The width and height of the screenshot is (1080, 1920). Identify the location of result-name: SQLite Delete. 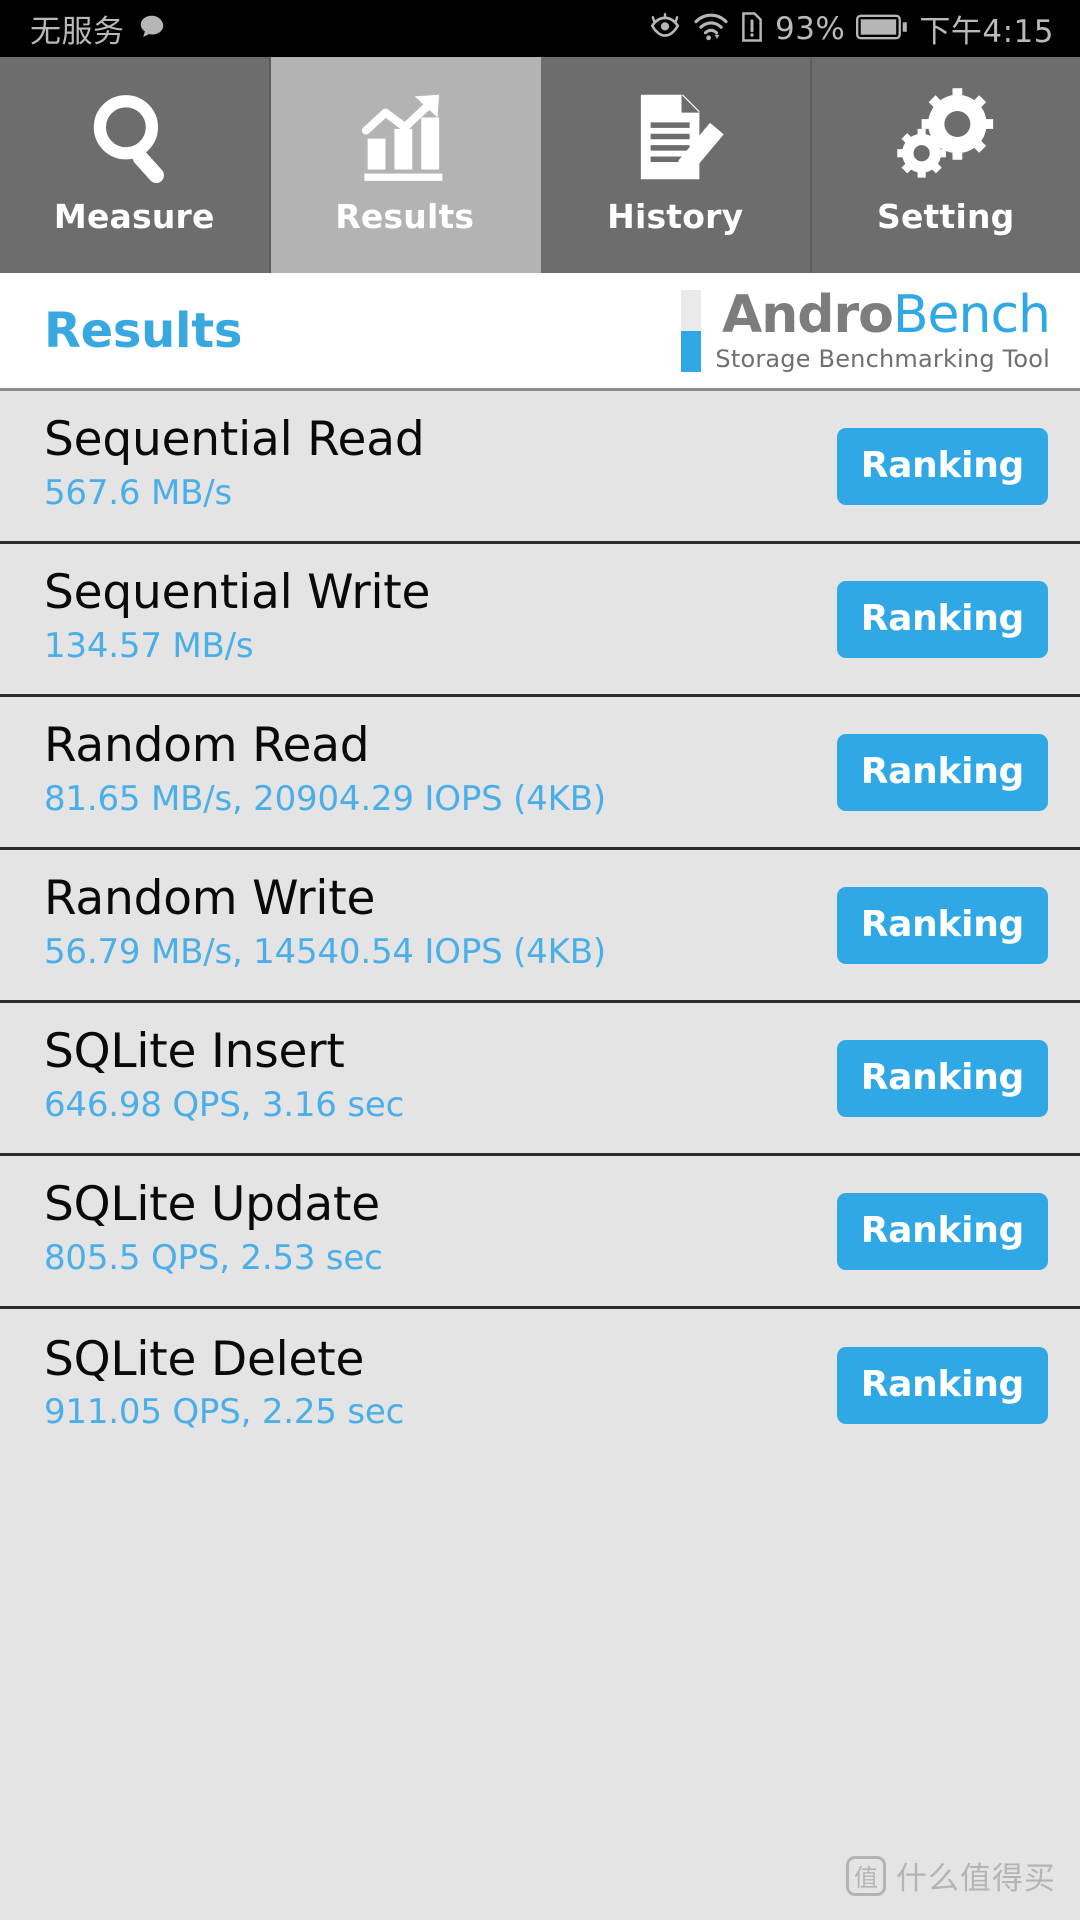
(204, 1359).